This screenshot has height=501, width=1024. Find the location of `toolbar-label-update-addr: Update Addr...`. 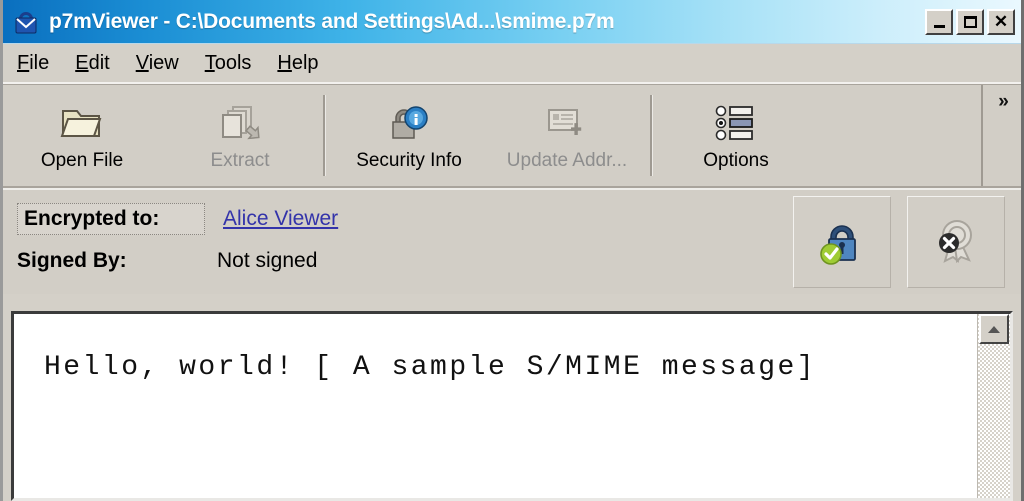

toolbar-label-update-addr: Update Addr... is located at coordinates (567, 160).